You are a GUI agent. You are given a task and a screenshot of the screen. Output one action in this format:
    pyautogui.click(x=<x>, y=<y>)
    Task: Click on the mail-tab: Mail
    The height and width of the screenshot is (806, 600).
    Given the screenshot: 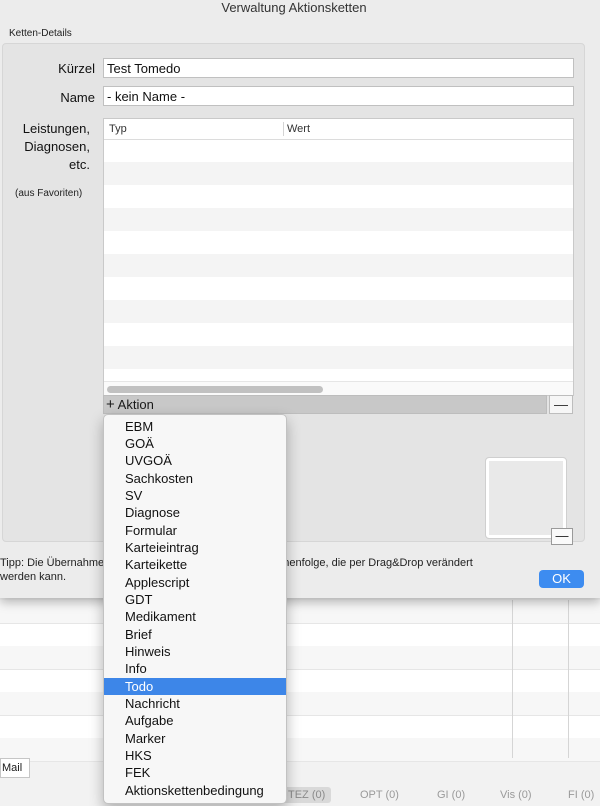 What is the action you would take?
    pyautogui.click(x=15, y=768)
    